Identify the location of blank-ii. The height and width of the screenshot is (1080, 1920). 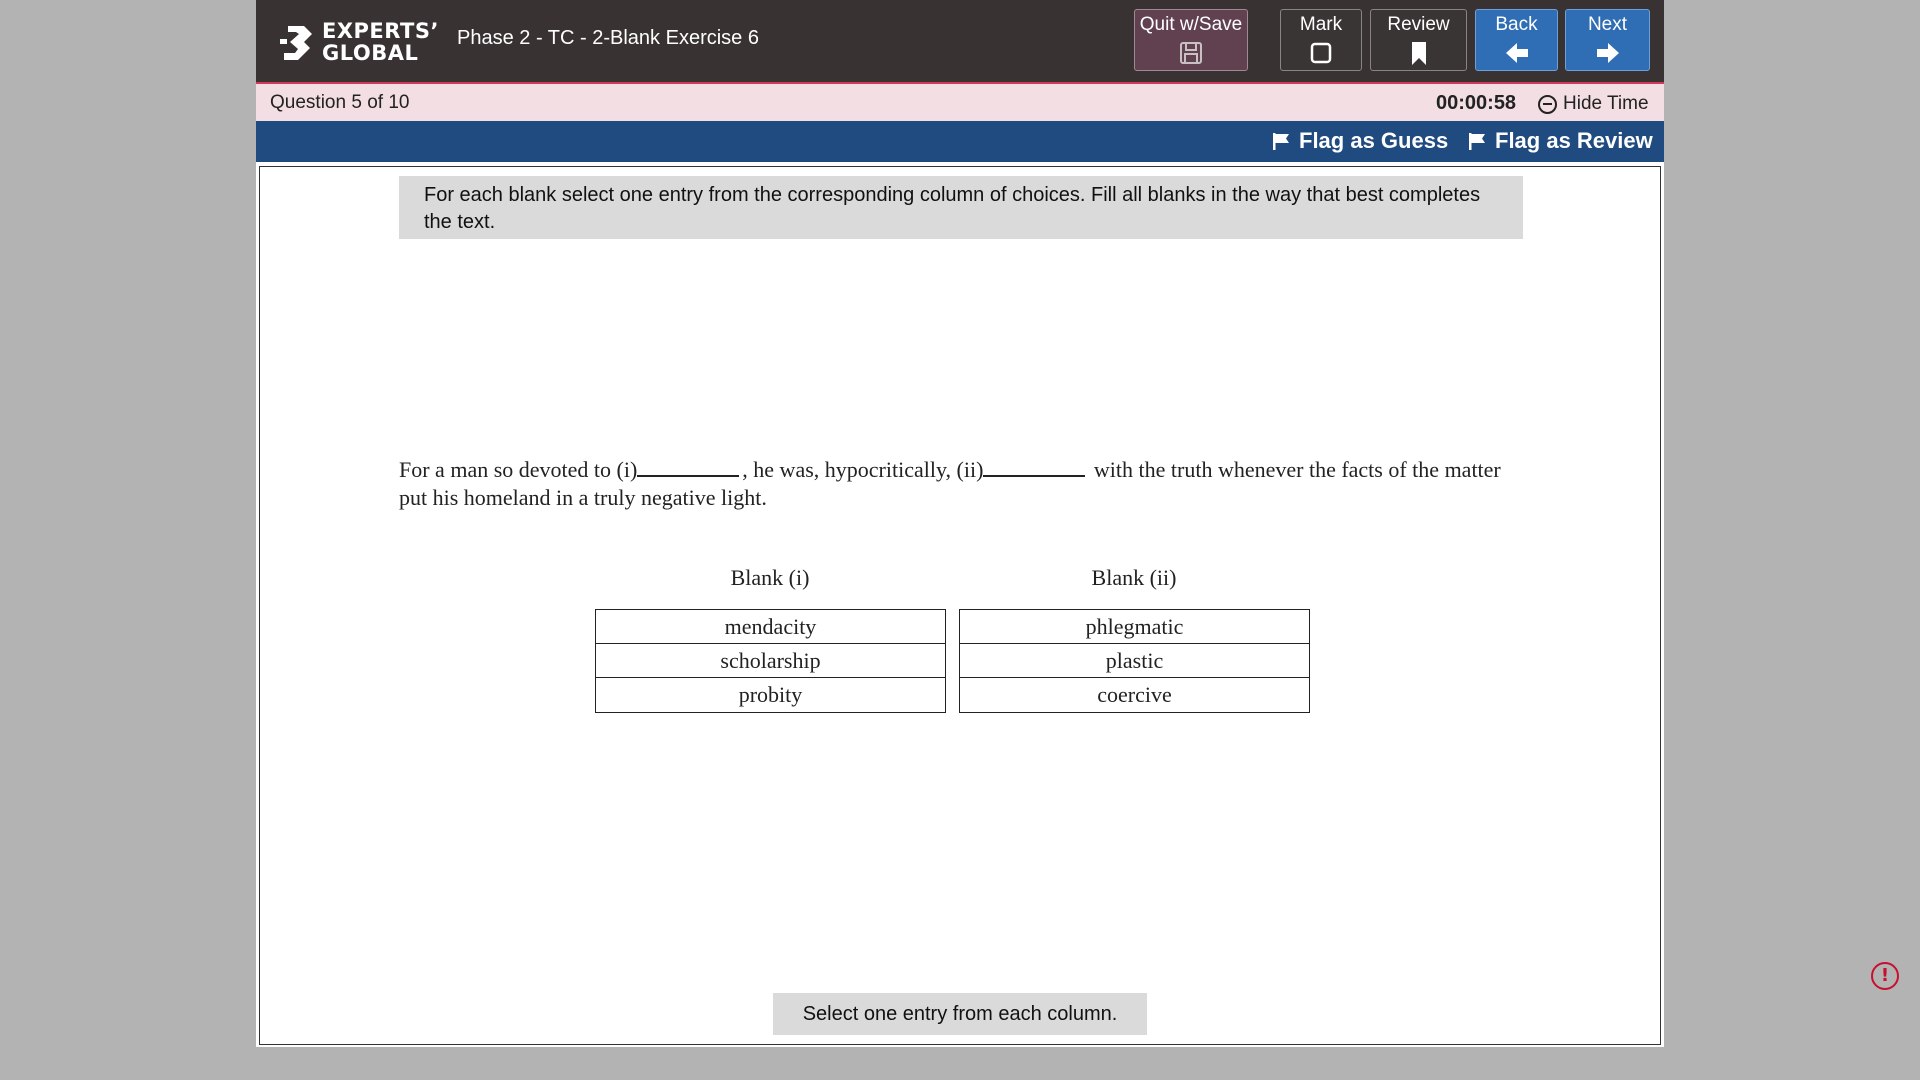
(1034, 467).